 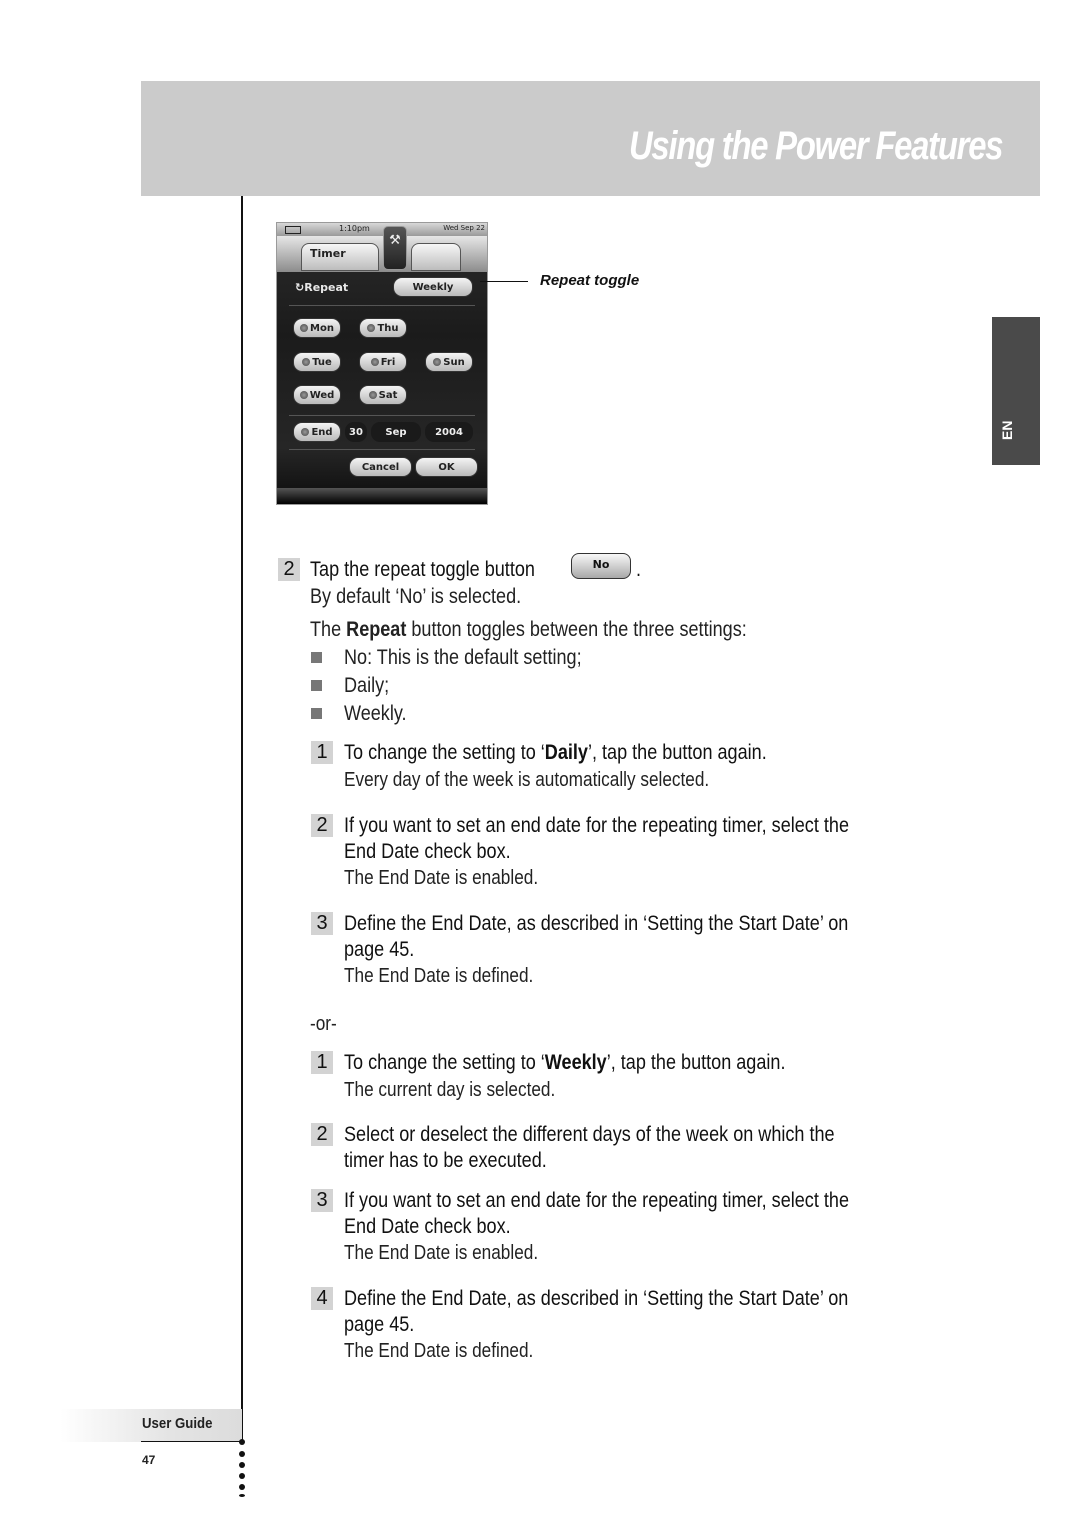 I want to click on device-end-day: 30, so click(x=356, y=432).